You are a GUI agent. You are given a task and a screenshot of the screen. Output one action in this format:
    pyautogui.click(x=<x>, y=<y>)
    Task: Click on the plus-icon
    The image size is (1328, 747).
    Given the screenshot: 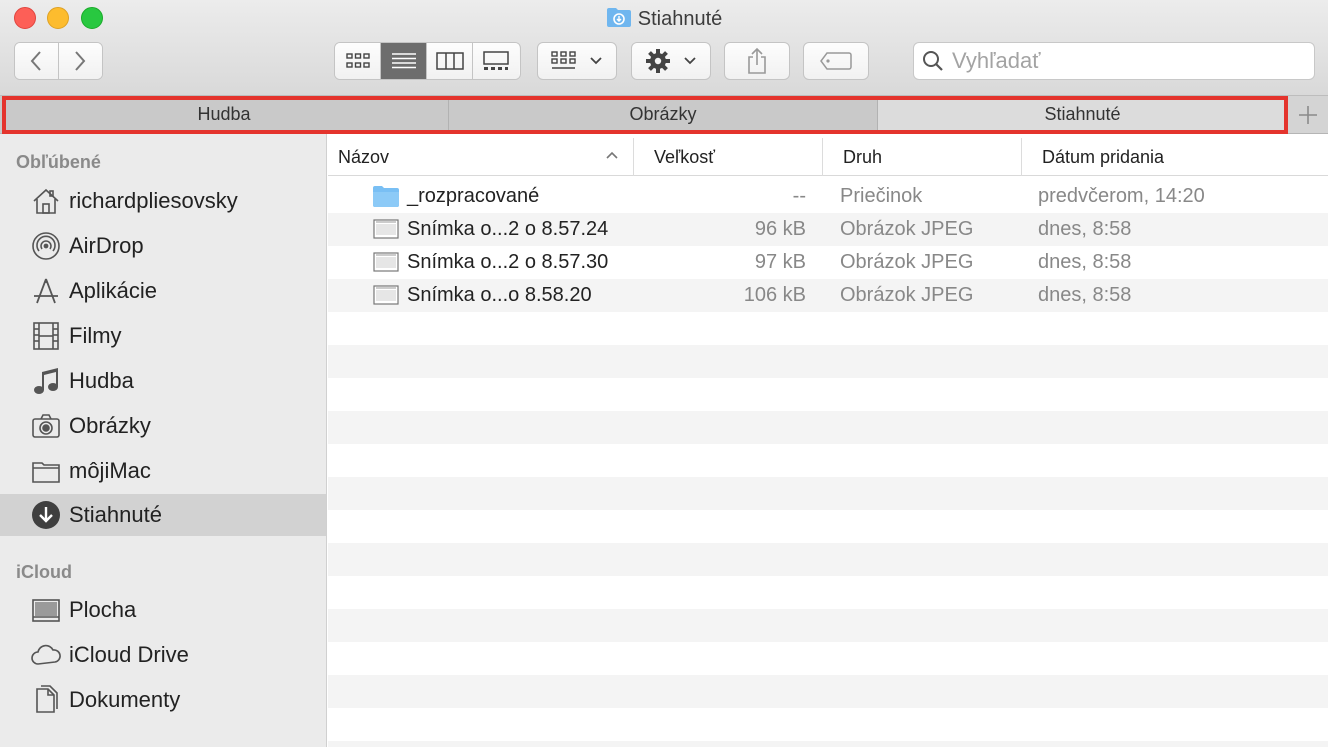 What is the action you would take?
    pyautogui.click(x=1308, y=114)
    